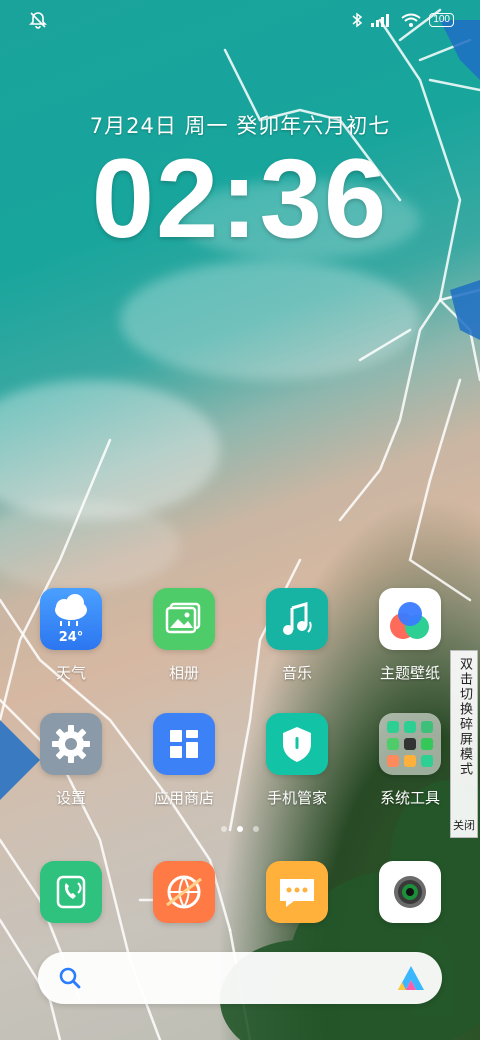 The height and width of the screenshot is (1040, 480). What do you see at coordinates (38, 20) in the screenshot?
I see `mute-icon` at bounding box center [38, 20].